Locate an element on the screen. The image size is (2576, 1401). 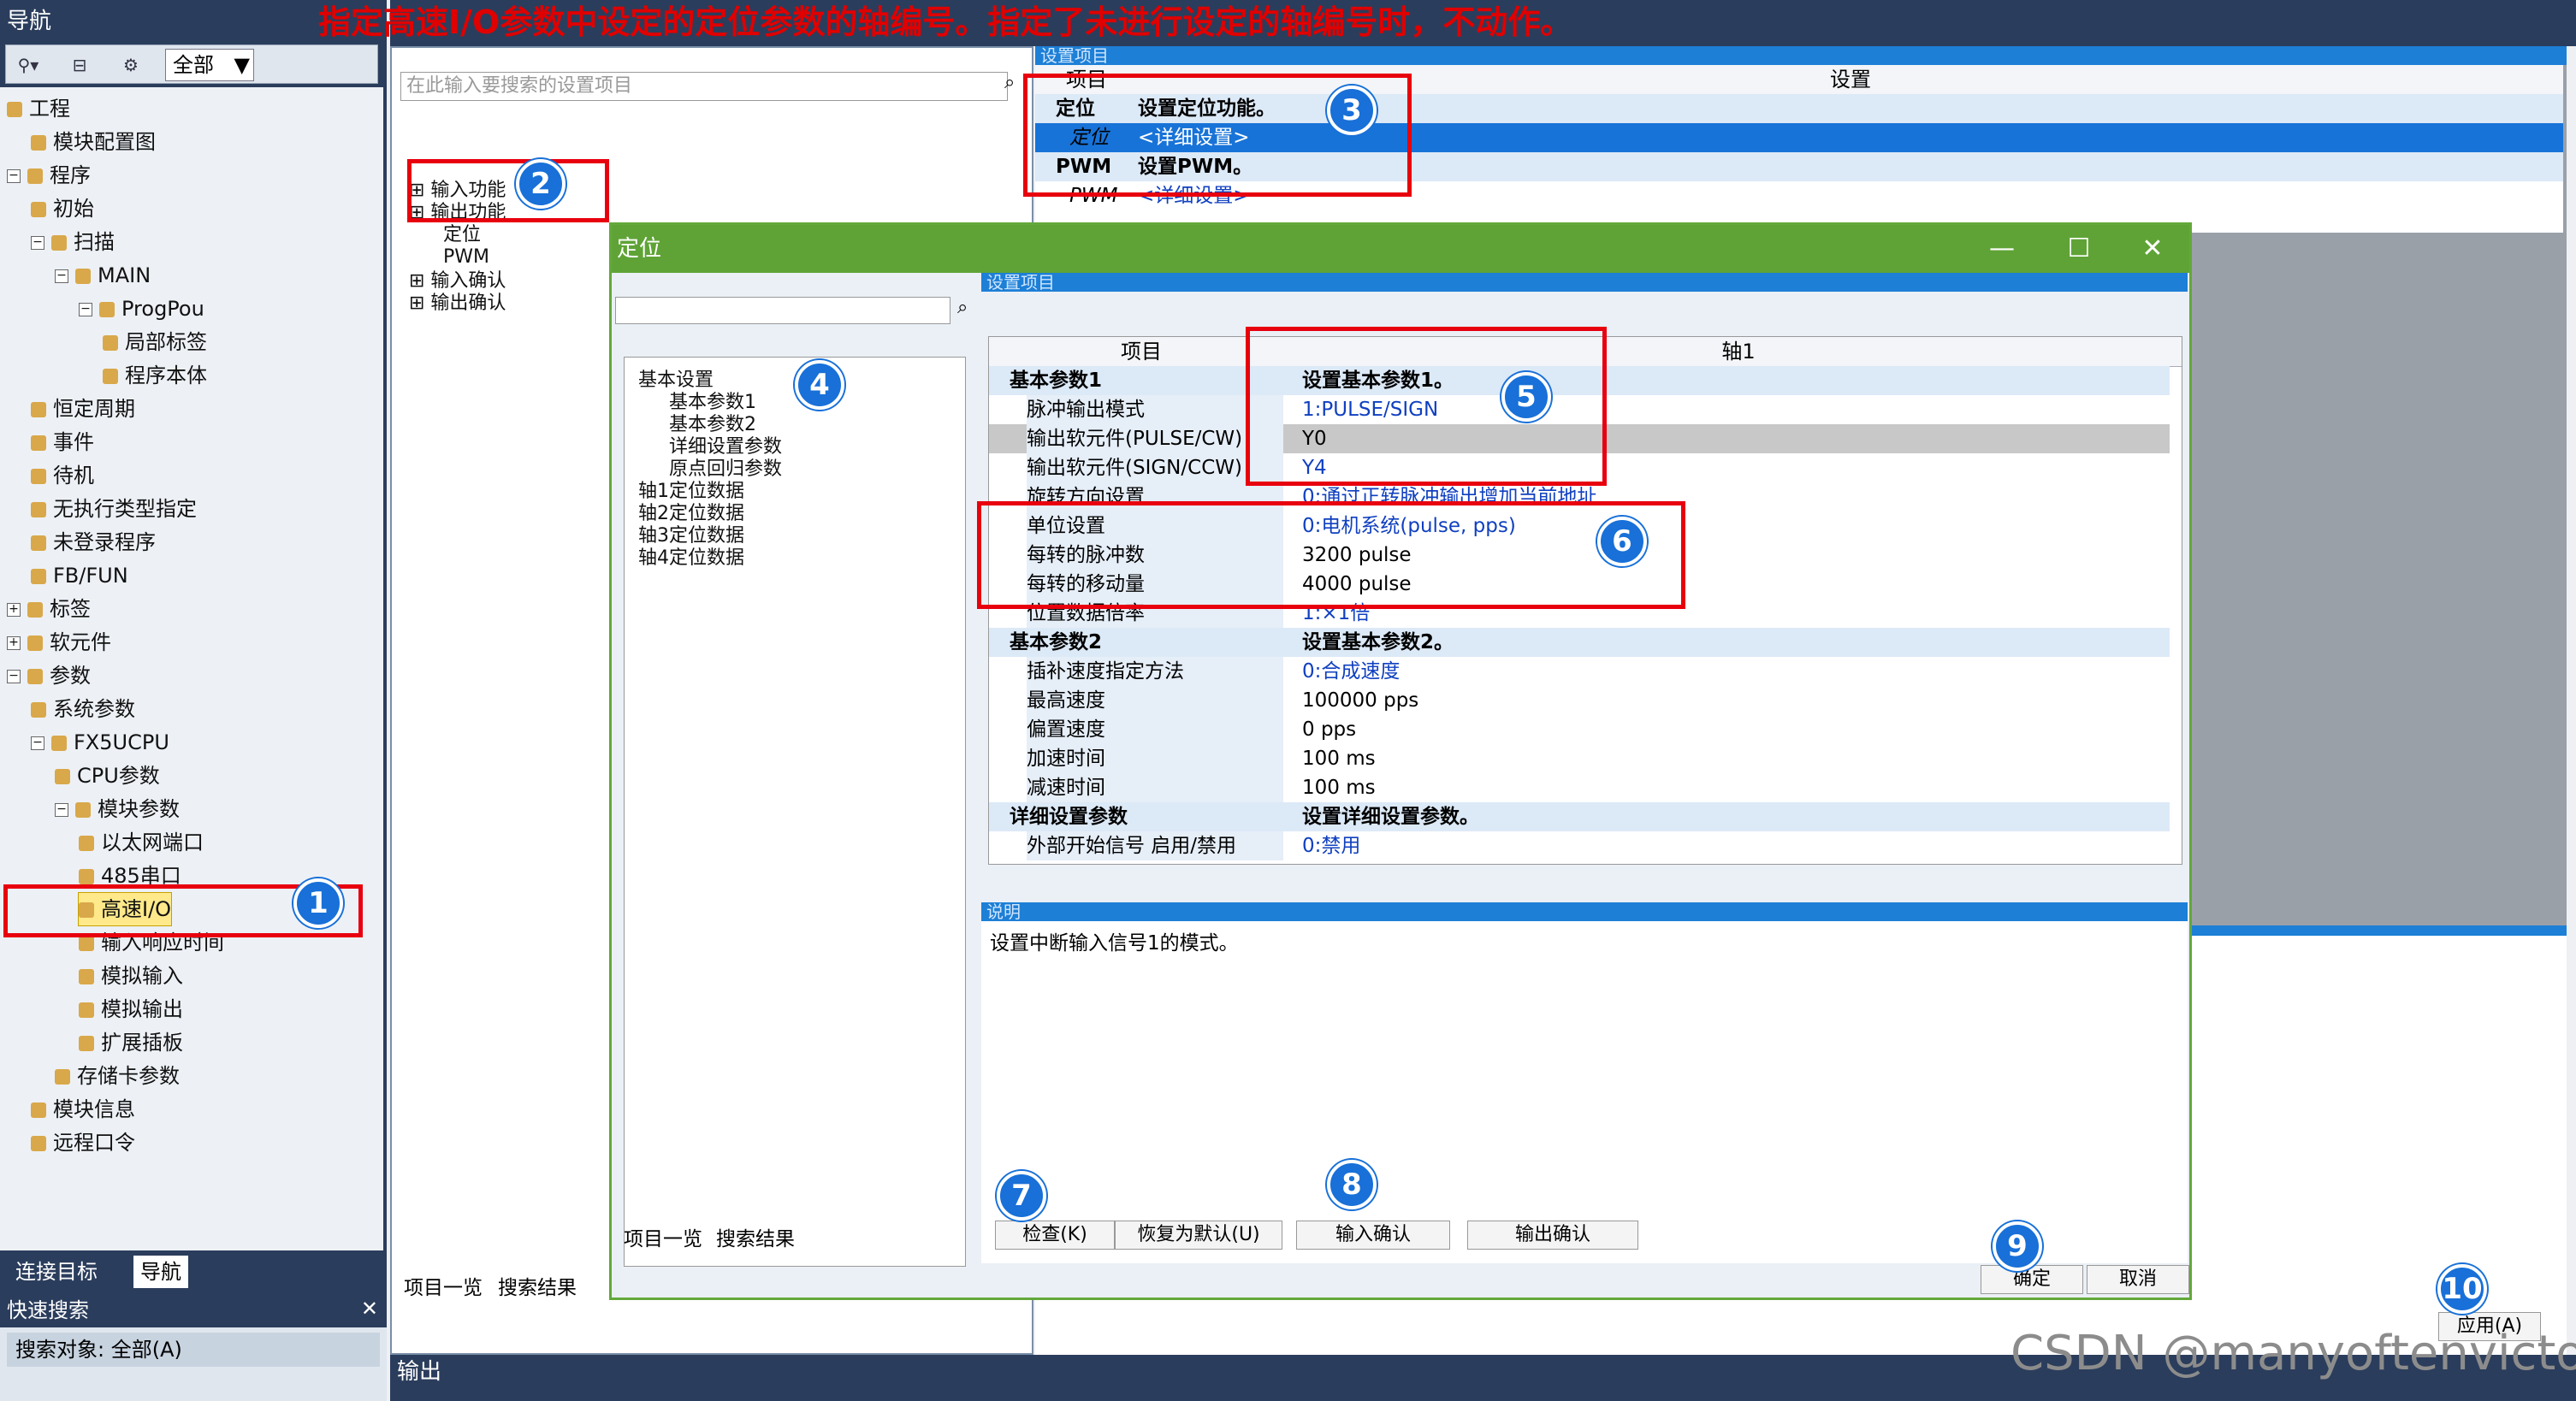
settings-tree-item: ⊞ 输出功能 is located at coordinates (457, 213).